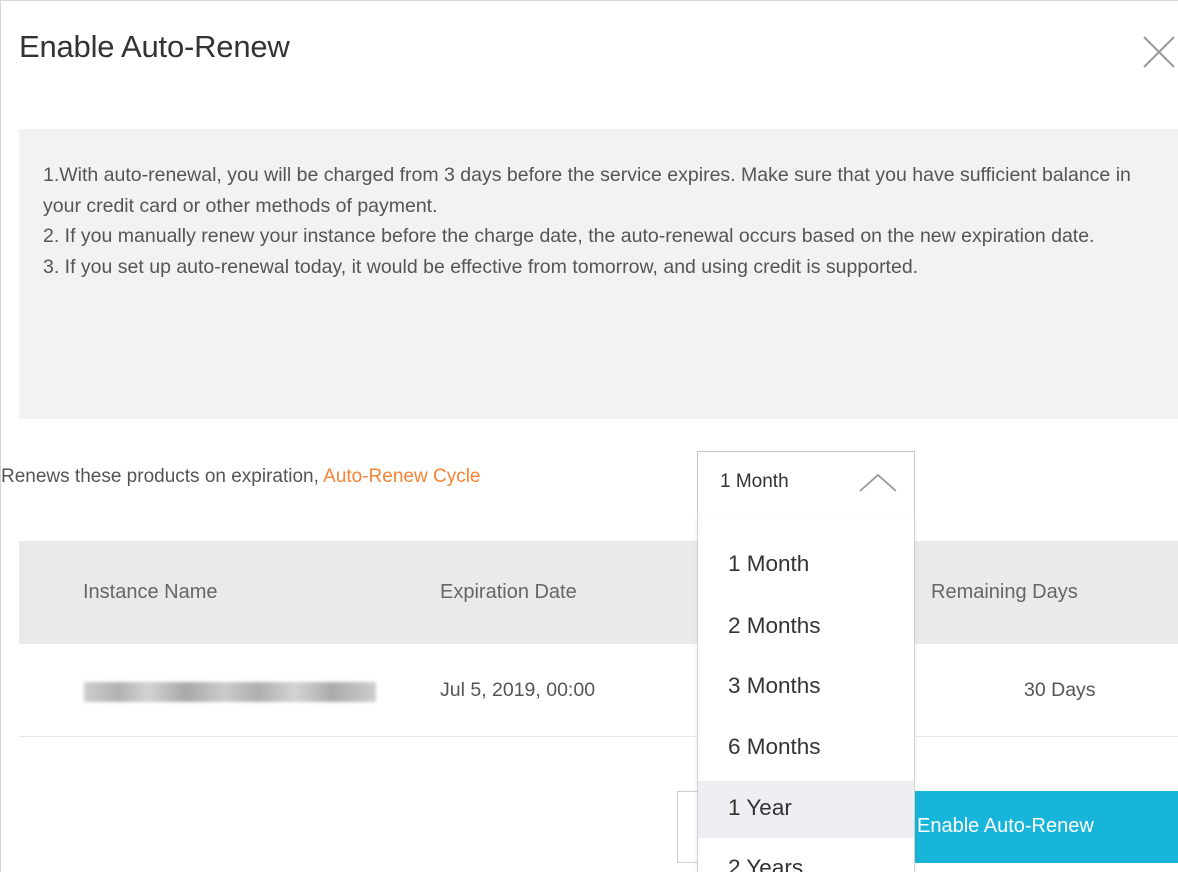 Image resolution: width=1178 pixels, height=872 pixels. Describe the element at coordinates (769, 563) in the screenshot. I see `option-label: 1 Month` at that location.